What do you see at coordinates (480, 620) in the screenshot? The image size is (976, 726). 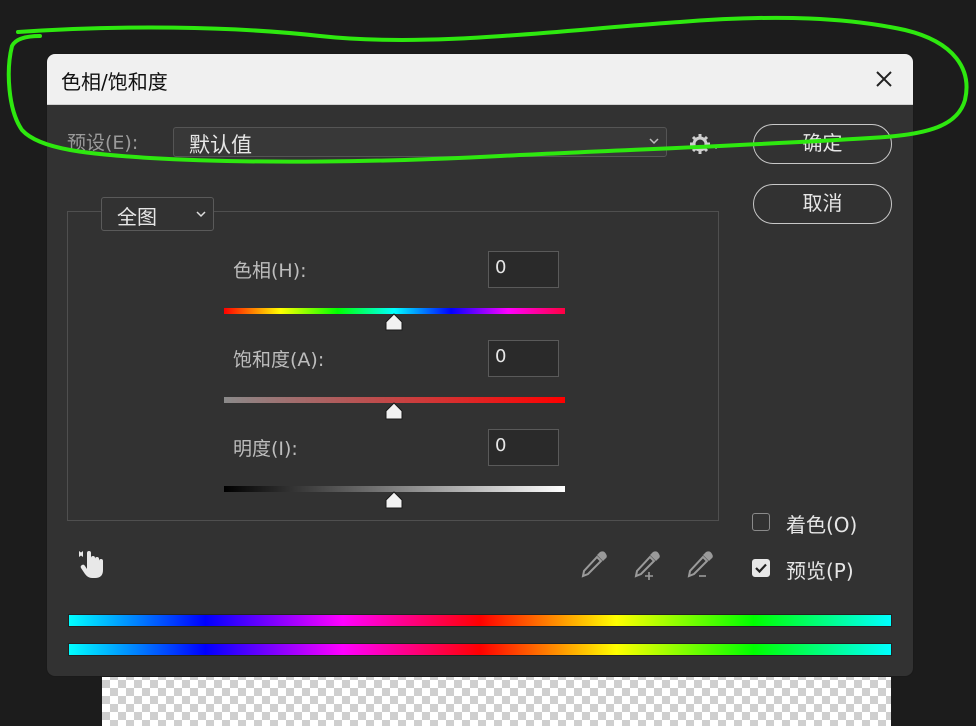 I see `source-color-bar` at bounding box center [480, 620].